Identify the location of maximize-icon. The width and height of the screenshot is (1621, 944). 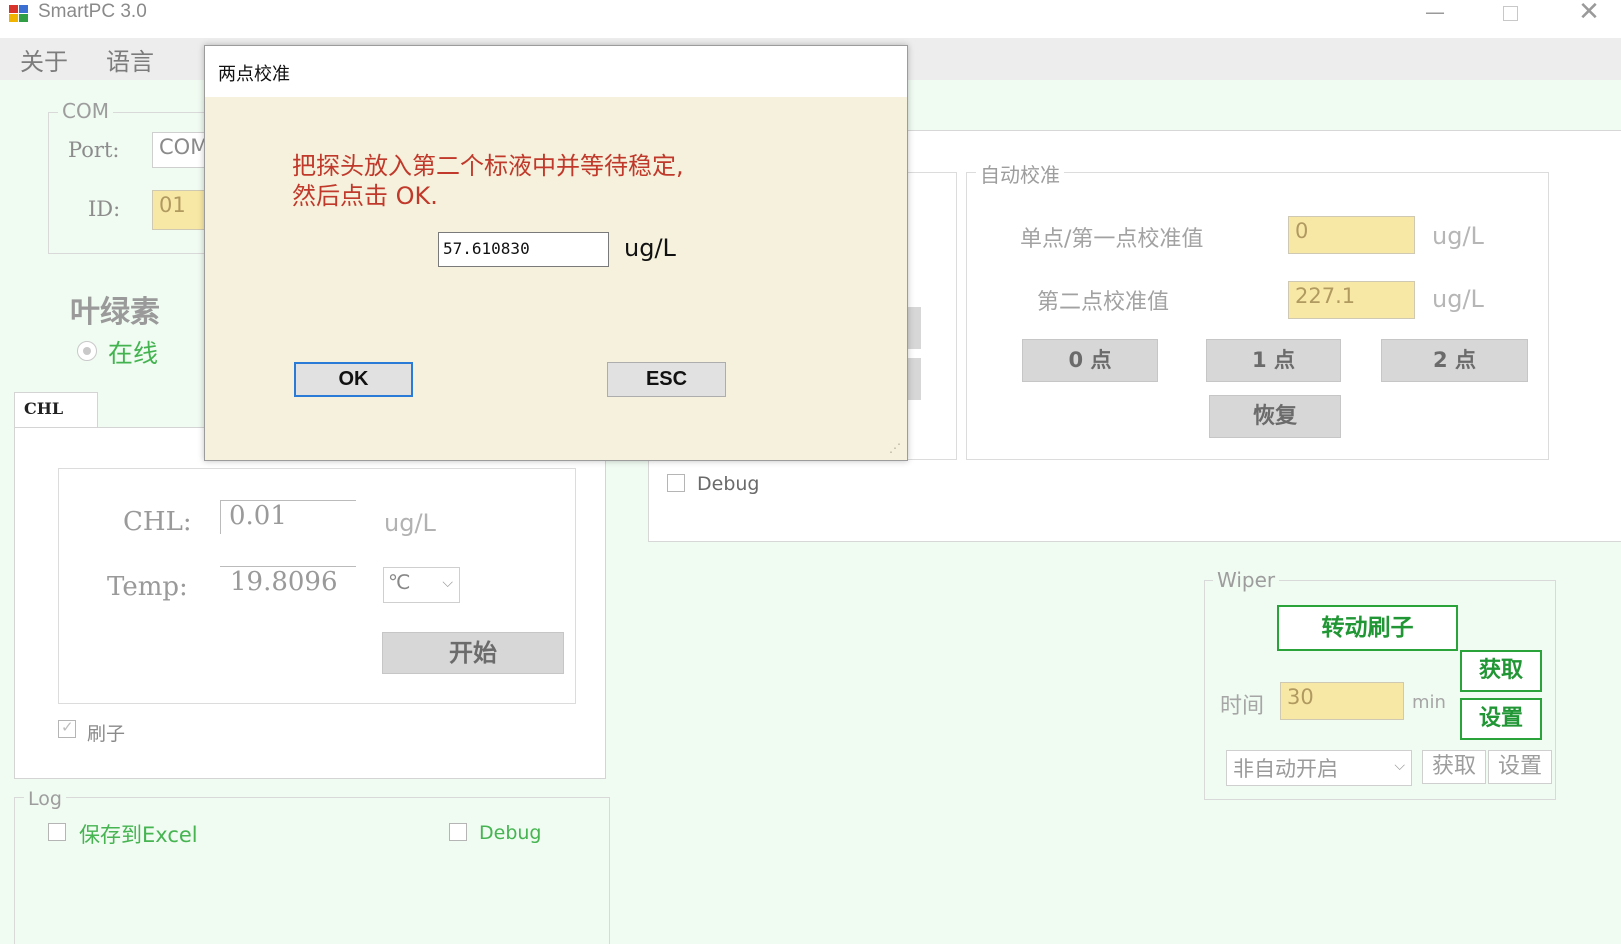
(1510, 13).